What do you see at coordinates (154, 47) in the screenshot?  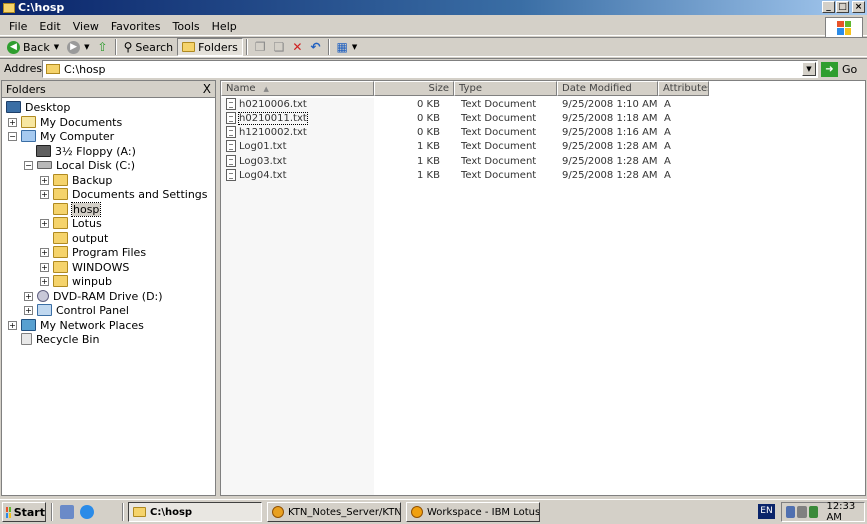 I see `search-label: Search` at bounding box center [154, 47].